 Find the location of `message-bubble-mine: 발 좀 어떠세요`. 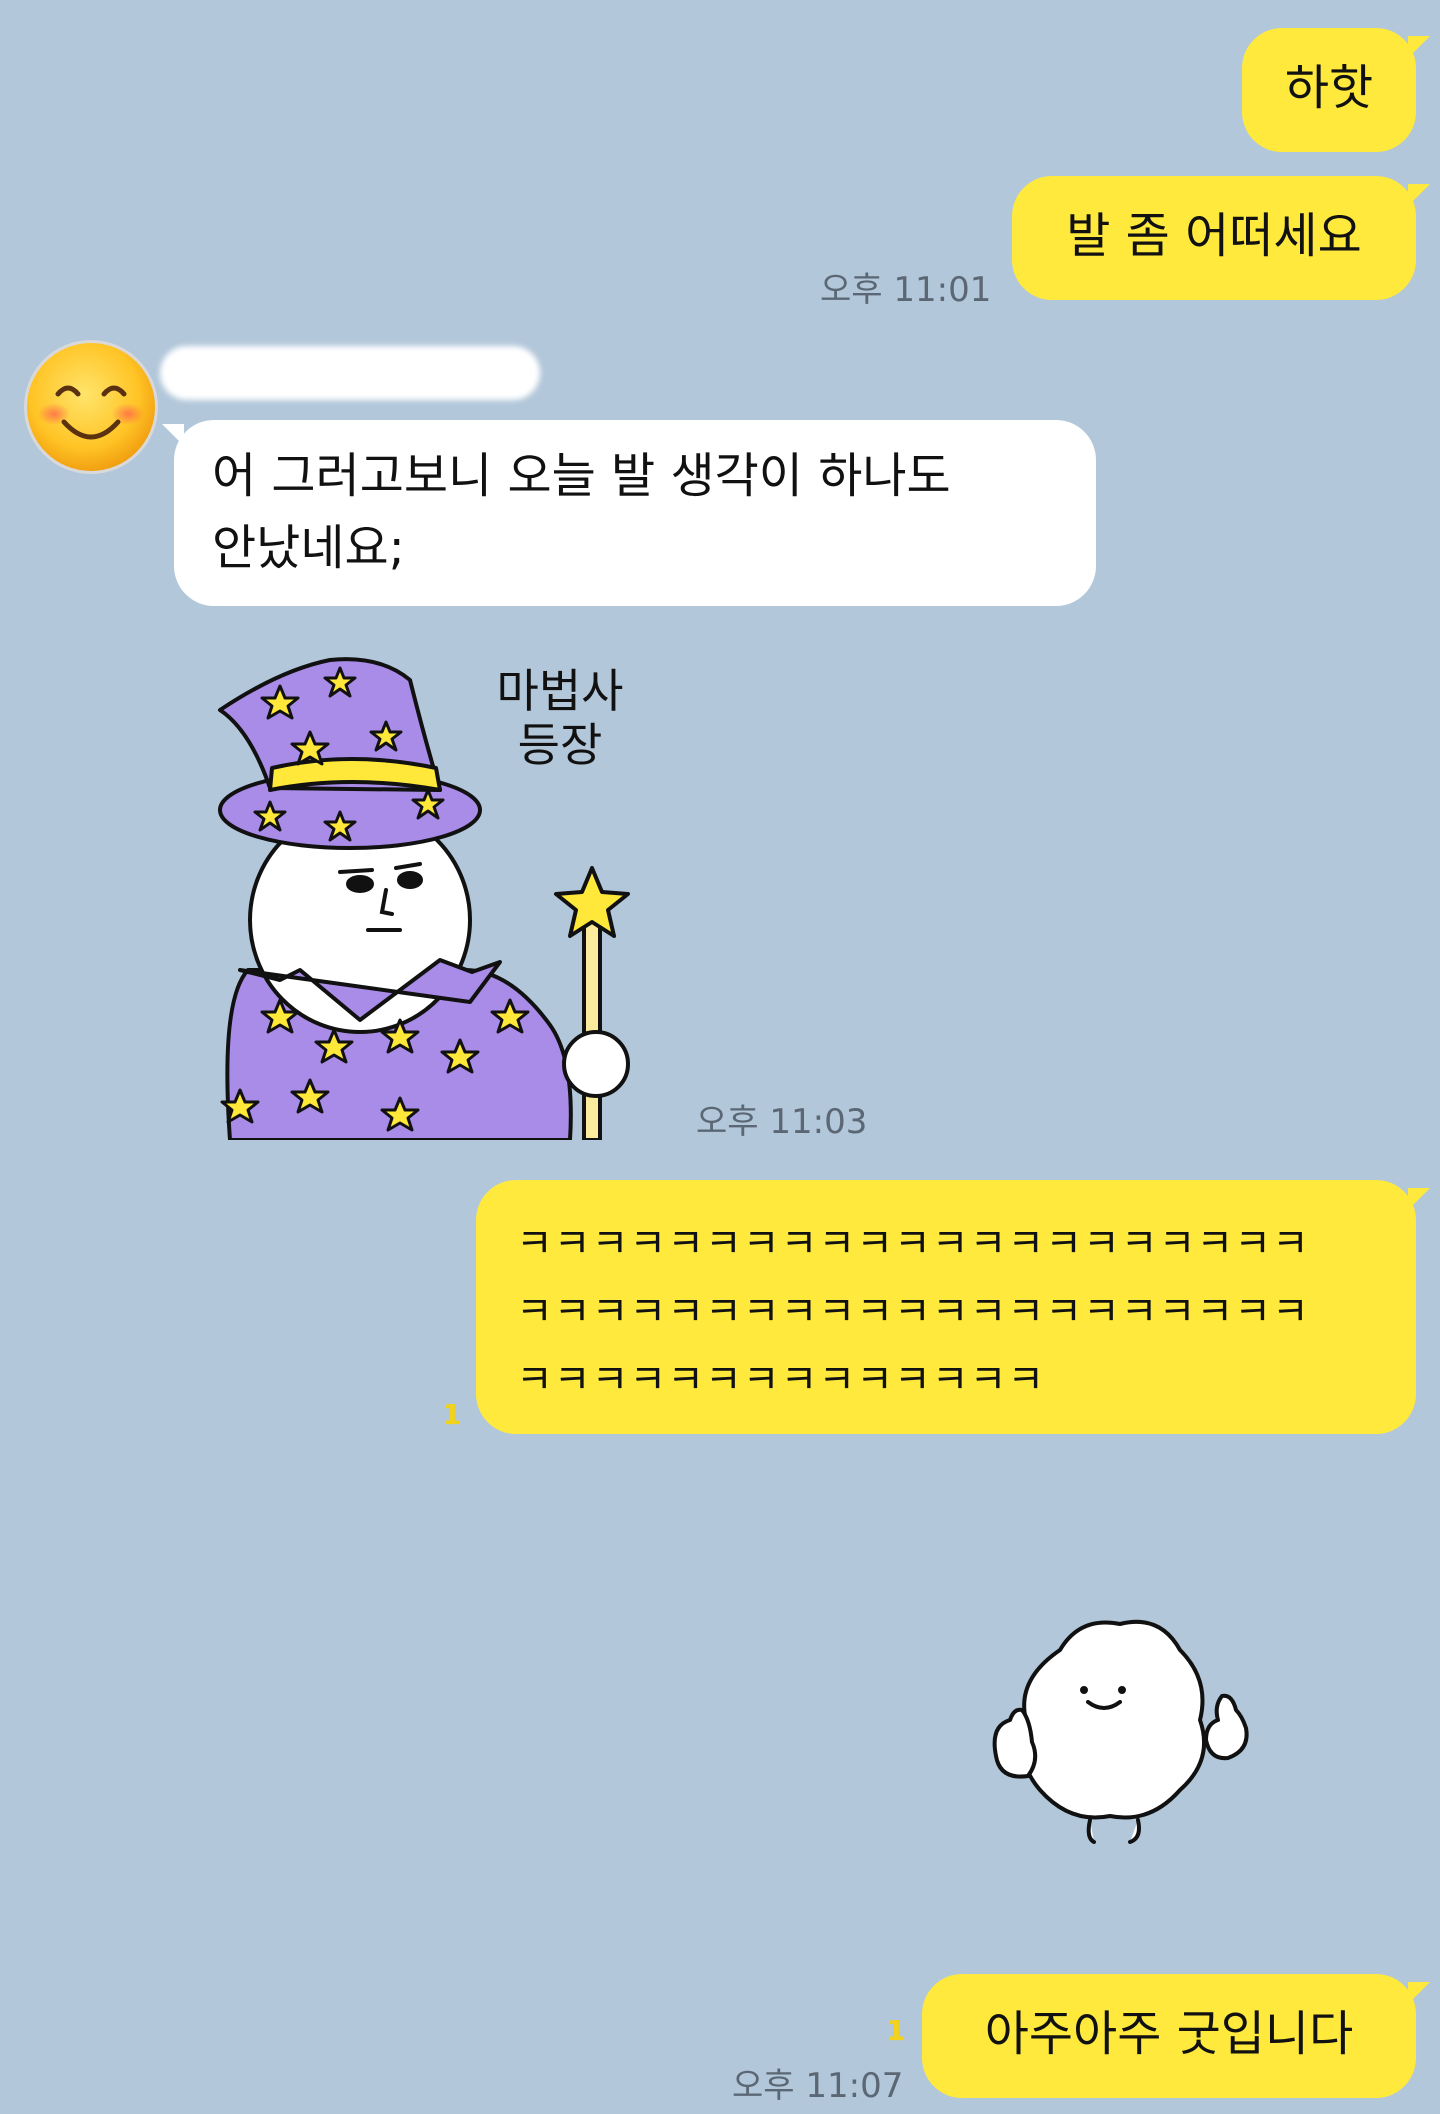

message-bubble-mine: 발 좀 어떠세요 is located at coordinates (1214, 238).